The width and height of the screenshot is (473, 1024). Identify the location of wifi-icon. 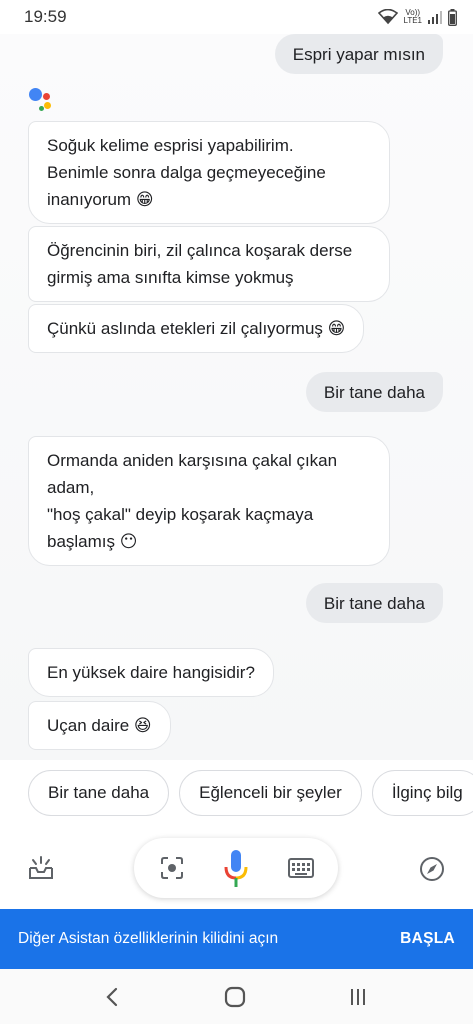
(388, 17).